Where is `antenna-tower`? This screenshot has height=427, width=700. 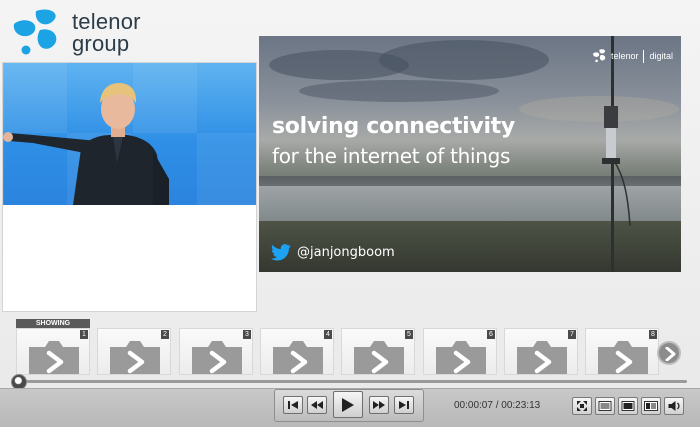 antenna-tower is located at coordinates (616, 154).